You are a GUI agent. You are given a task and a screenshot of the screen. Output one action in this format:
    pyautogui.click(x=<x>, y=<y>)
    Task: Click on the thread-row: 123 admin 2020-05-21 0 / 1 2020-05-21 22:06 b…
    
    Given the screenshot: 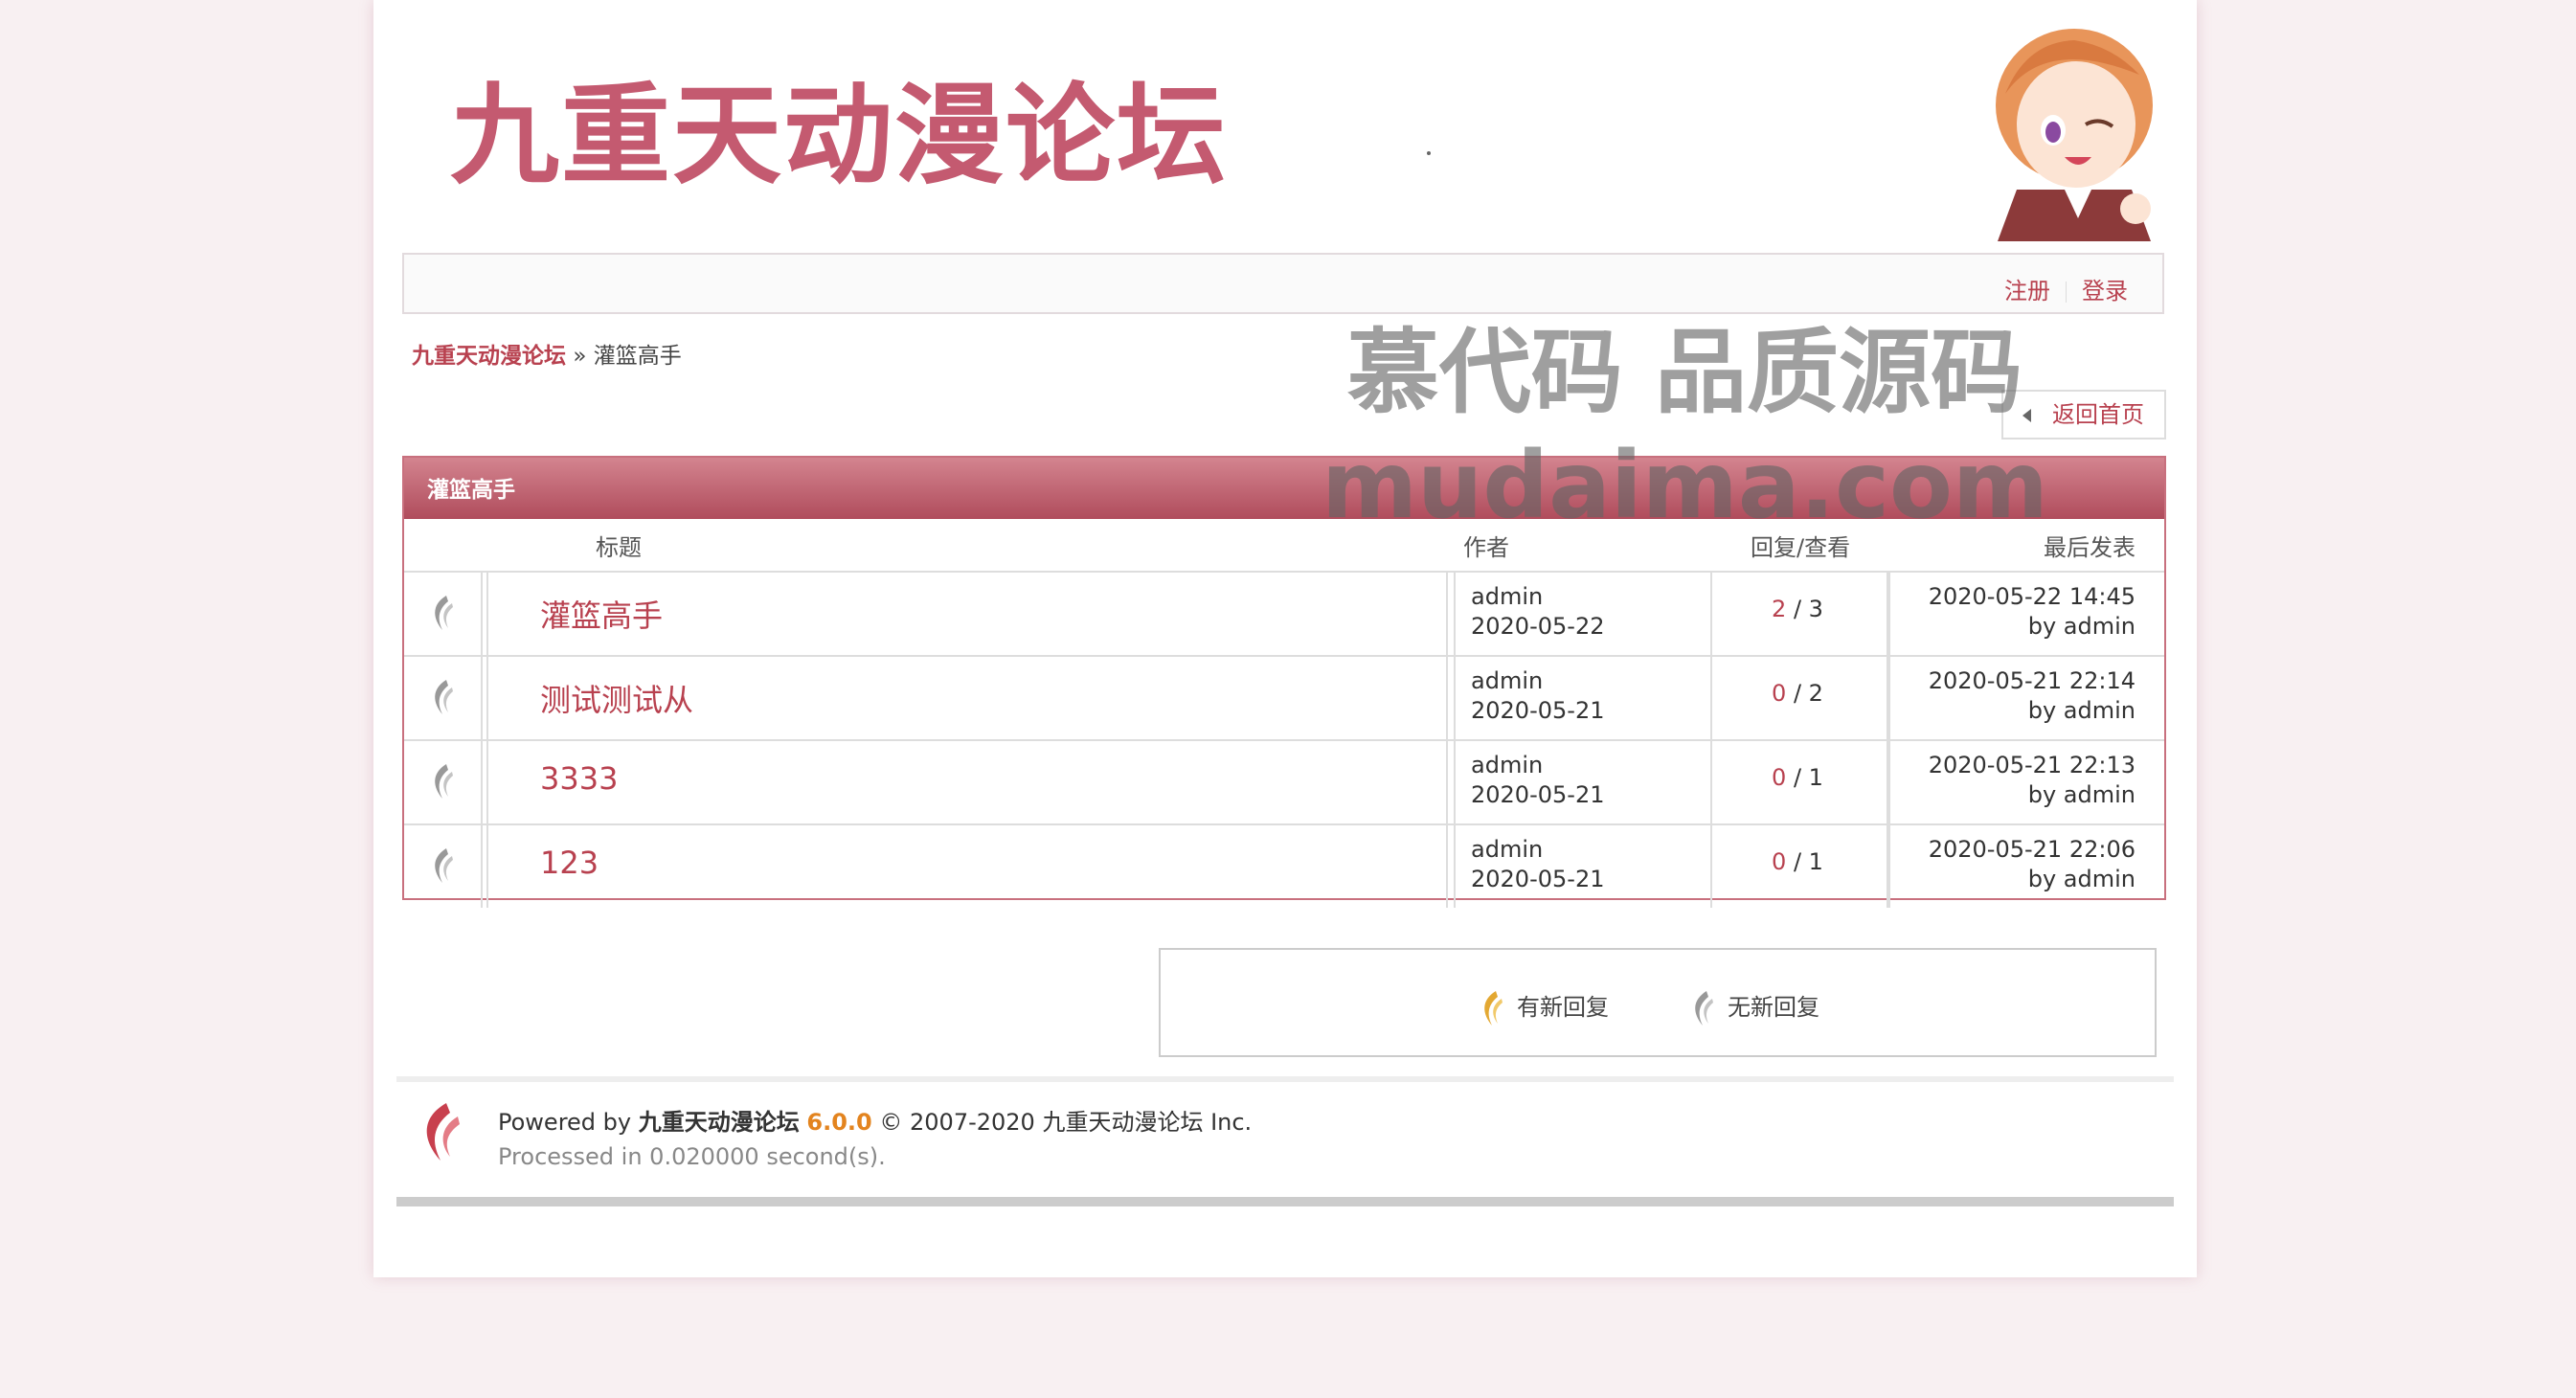 What is the action you would take?
    pyautogui.click(x=1284, y=866)
    